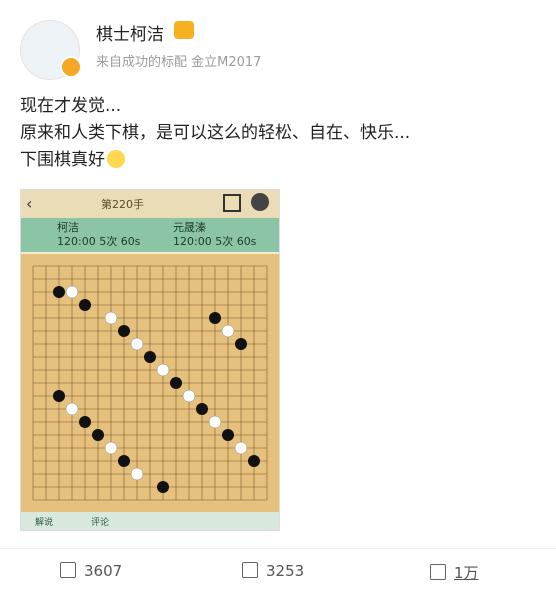 This screenshot has height=593, width=556. What do you see at coordinates (438, 572) in the screenshot?
I see `thumbs-up-icon` at bounding box center [438, 572].